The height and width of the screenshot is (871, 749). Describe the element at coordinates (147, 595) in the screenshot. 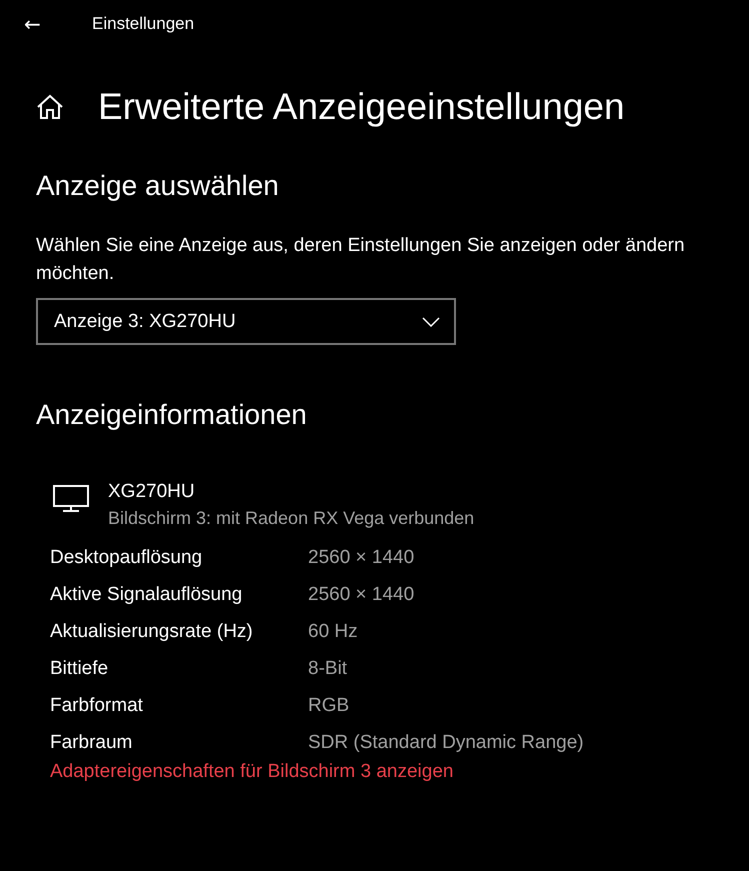

I see `info-label: Aktive Signalauflösung` at that location.